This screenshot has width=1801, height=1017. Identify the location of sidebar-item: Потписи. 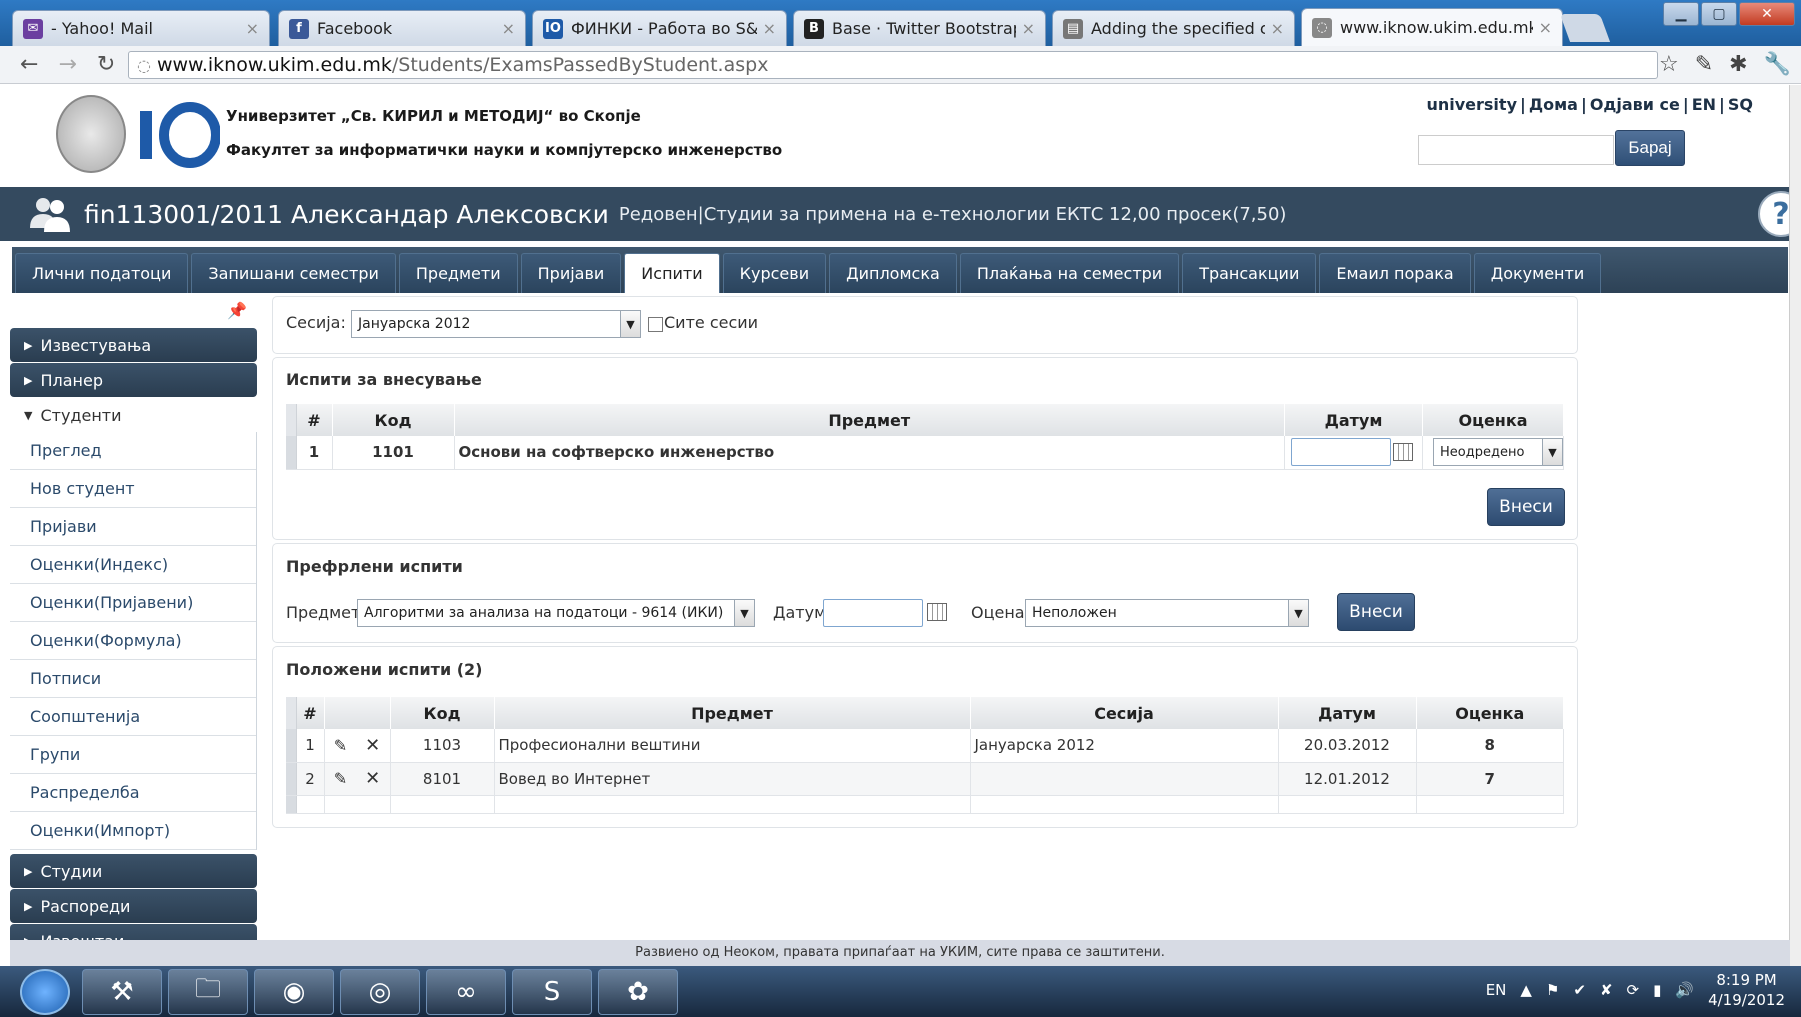
(133, 679).